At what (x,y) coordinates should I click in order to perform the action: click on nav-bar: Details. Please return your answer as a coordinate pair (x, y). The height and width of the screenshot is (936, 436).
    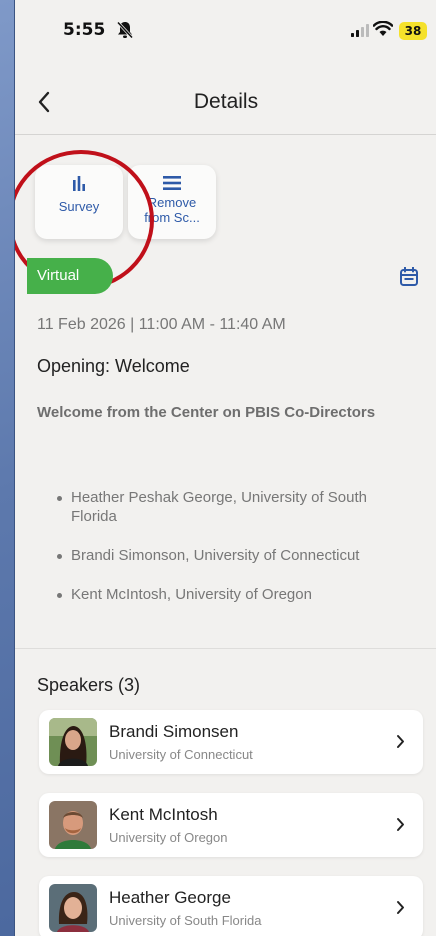
    Looking at the image, I should click on (225, 103).